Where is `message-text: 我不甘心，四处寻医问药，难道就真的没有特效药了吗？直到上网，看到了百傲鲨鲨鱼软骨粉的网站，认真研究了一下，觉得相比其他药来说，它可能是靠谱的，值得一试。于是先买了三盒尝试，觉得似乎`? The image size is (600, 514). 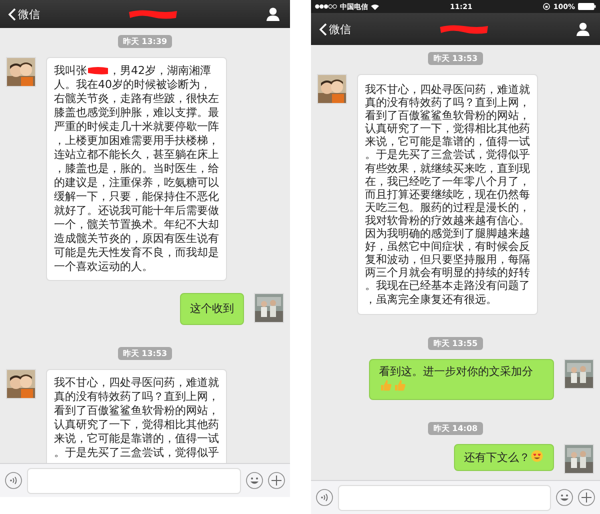
message-text: 我不甘心，四处寻医问药，难道就真的没有特效药了吗？直到上网，看到了百傲鲨鲨鱼软骨粉的网站，认真研究了一下，觉得相比其他药来说，它可能是靠谱的，值得一试。于是先买了三盒尝试，觉得似乎 is located at coordinates (136, 417).